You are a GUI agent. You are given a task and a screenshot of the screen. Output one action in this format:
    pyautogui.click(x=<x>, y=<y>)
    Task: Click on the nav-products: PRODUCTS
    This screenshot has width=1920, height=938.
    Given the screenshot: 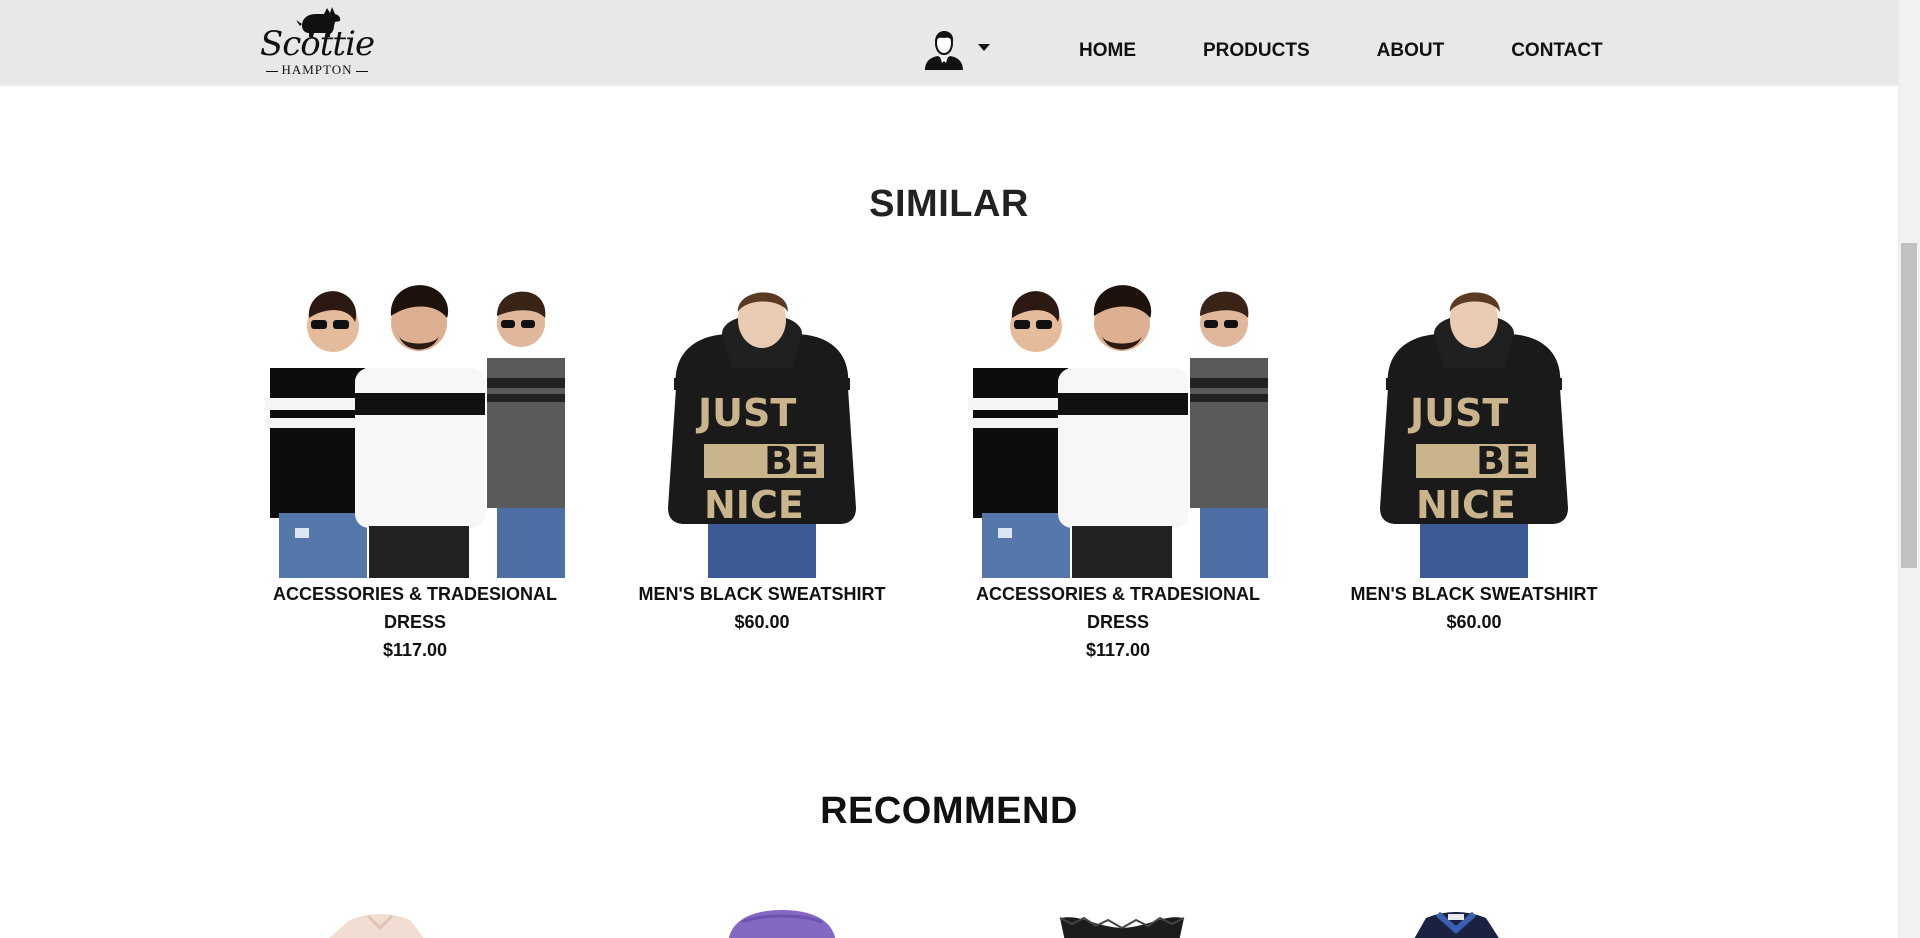 What is the action you would take?
    pyautogui.click(x=1256, y=51)
    